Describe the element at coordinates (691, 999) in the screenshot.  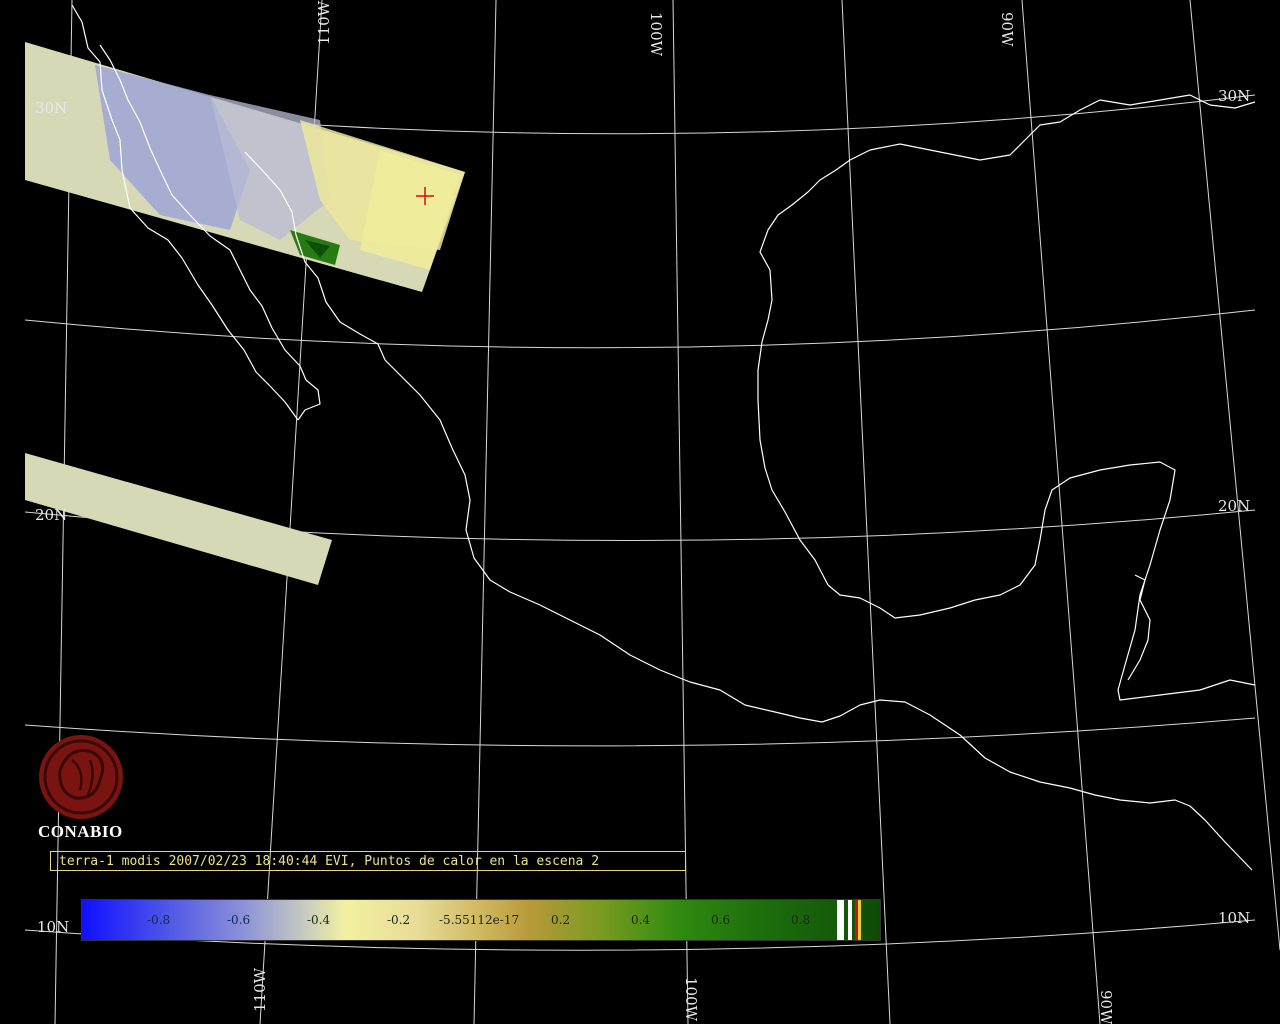
I see `lon-label-100w-bottom: 100W` at that location.